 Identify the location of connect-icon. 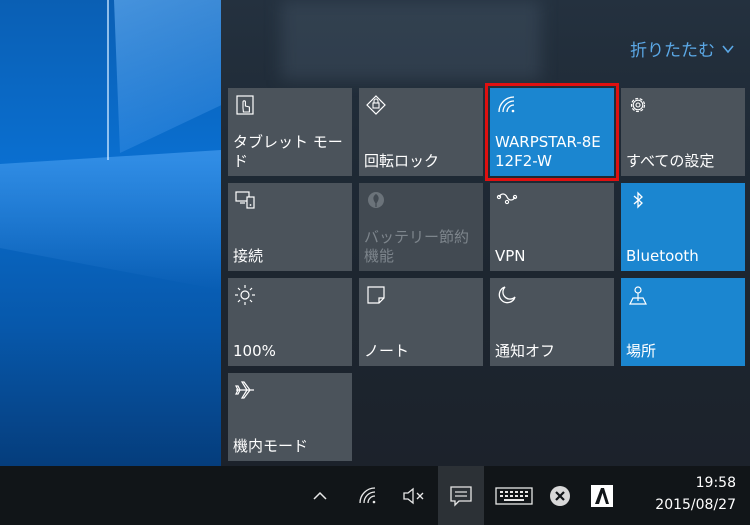
(245, 200).